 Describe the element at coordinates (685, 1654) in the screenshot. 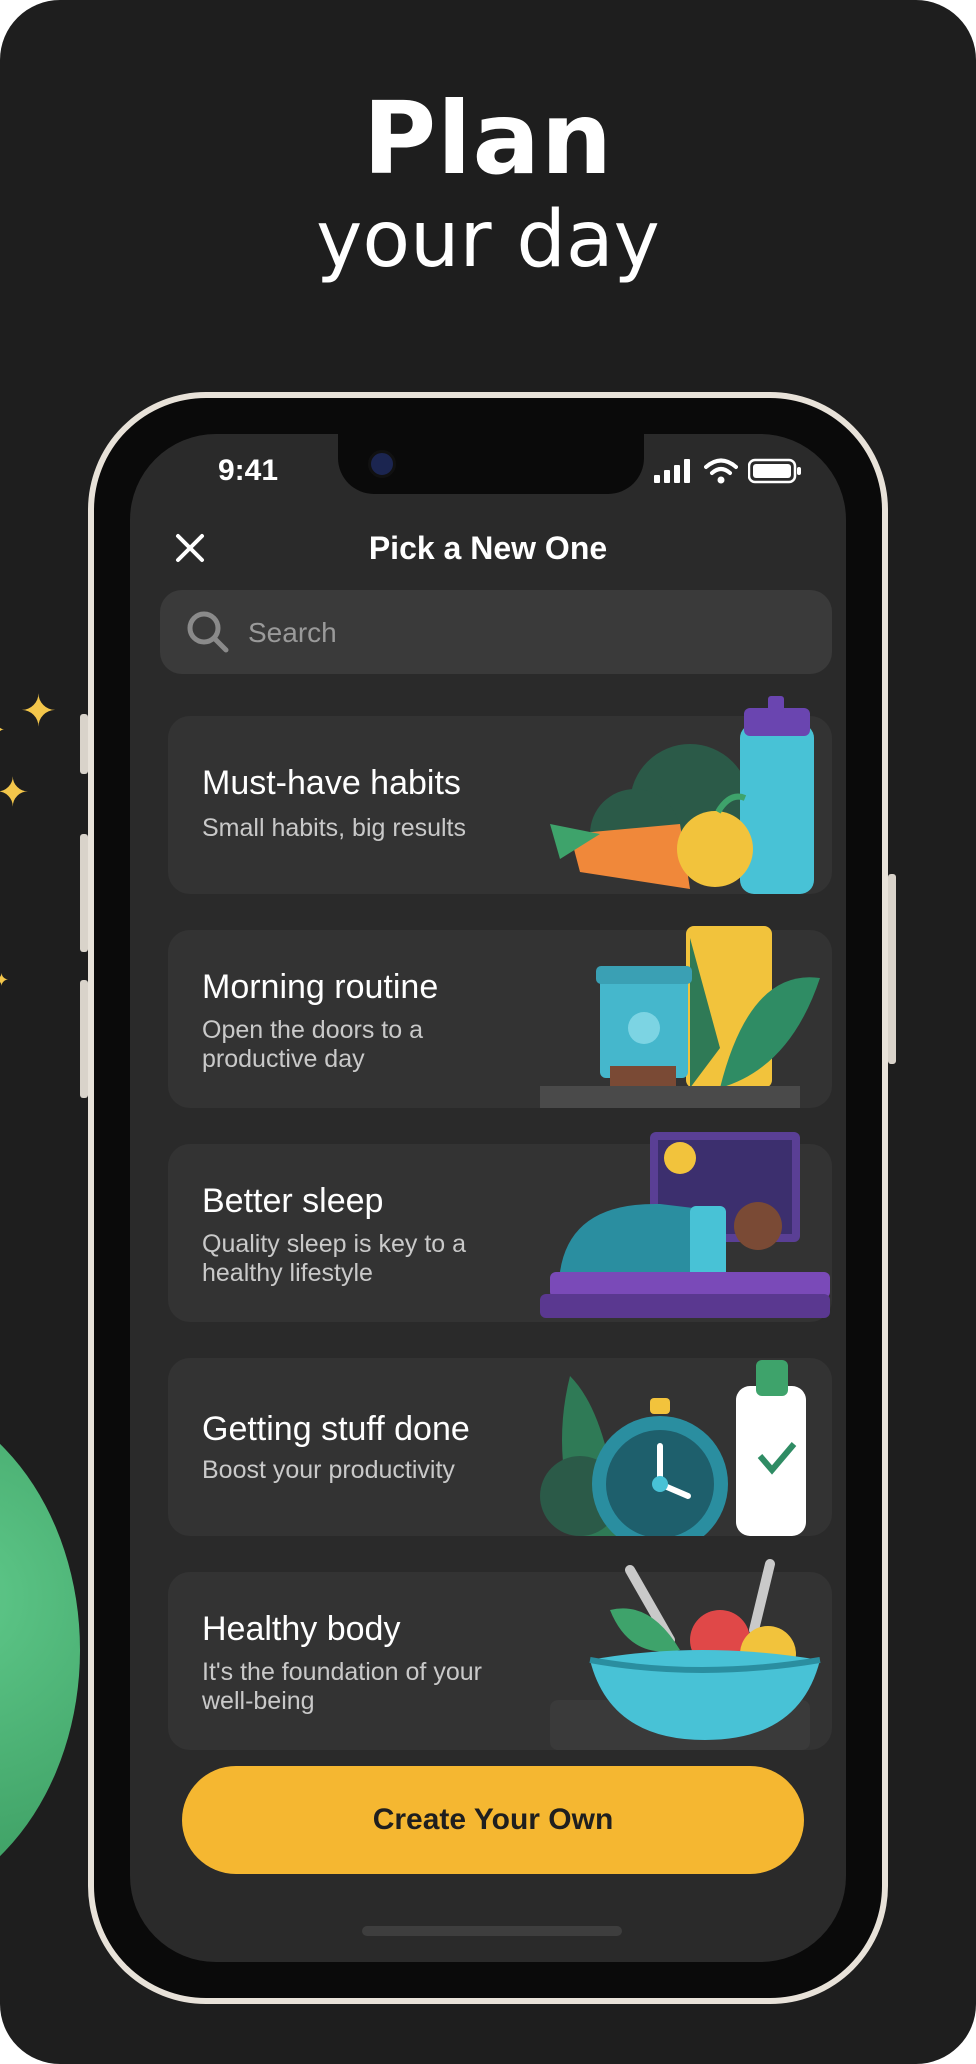

I see `salad-bowl-illustration` at that location.